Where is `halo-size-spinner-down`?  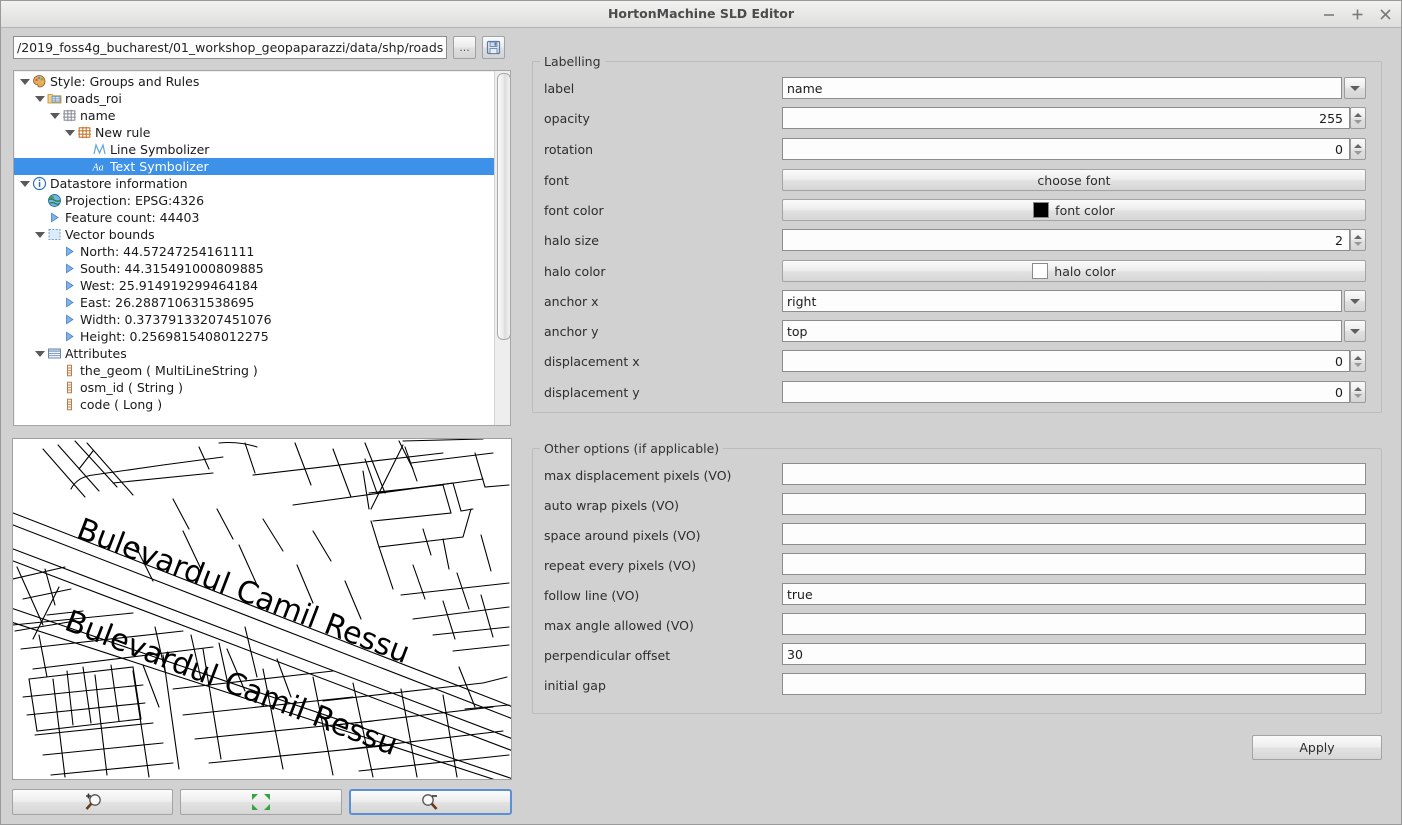 halo-size-spinner-down is located at coordinates (1358, 243).